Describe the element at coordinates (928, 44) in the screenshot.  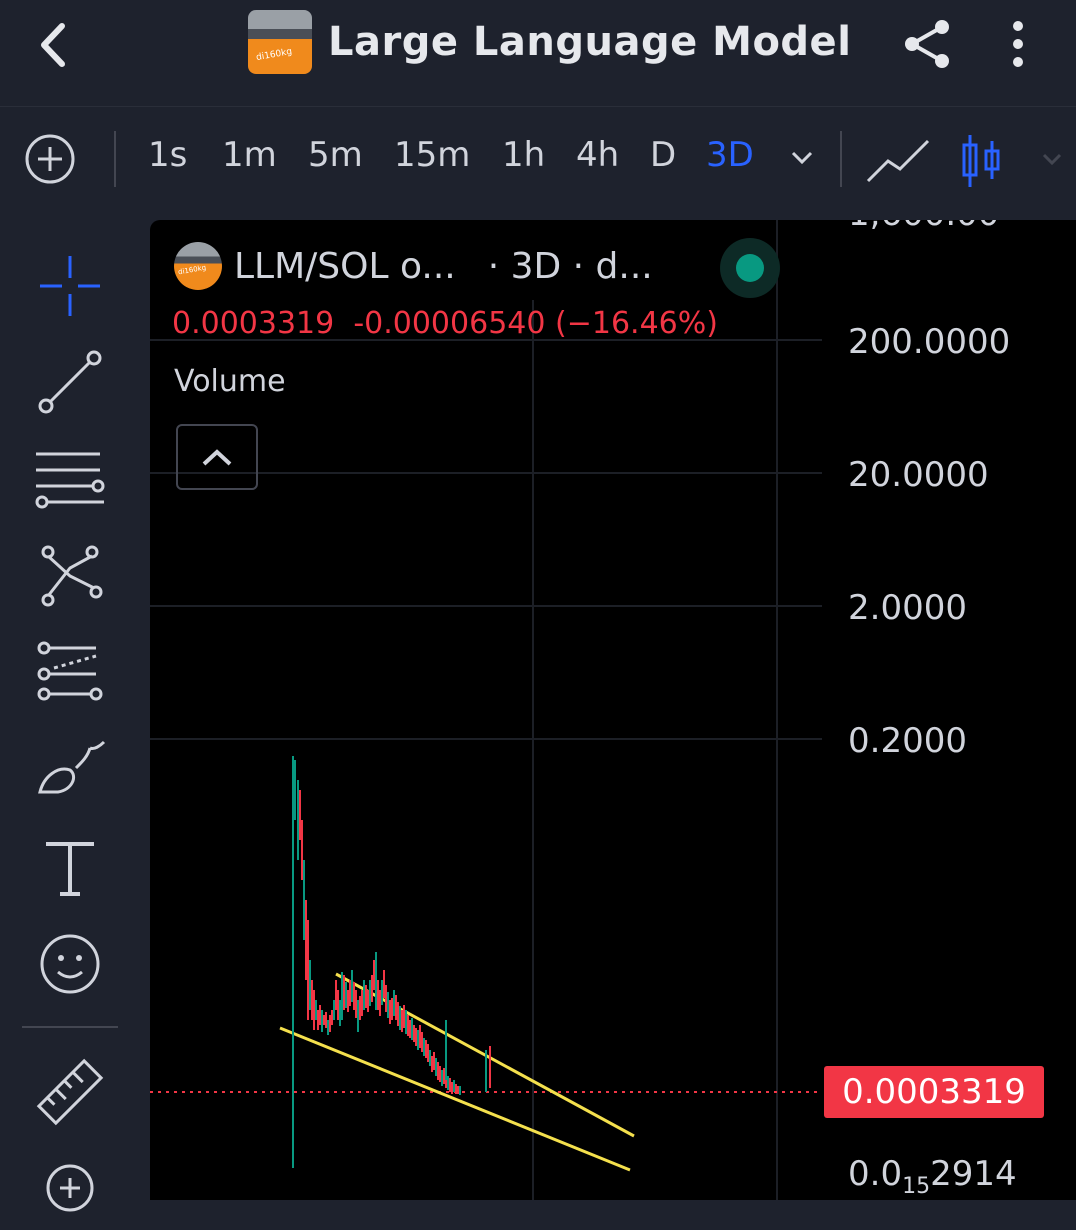
I see `share-icon` at that location.